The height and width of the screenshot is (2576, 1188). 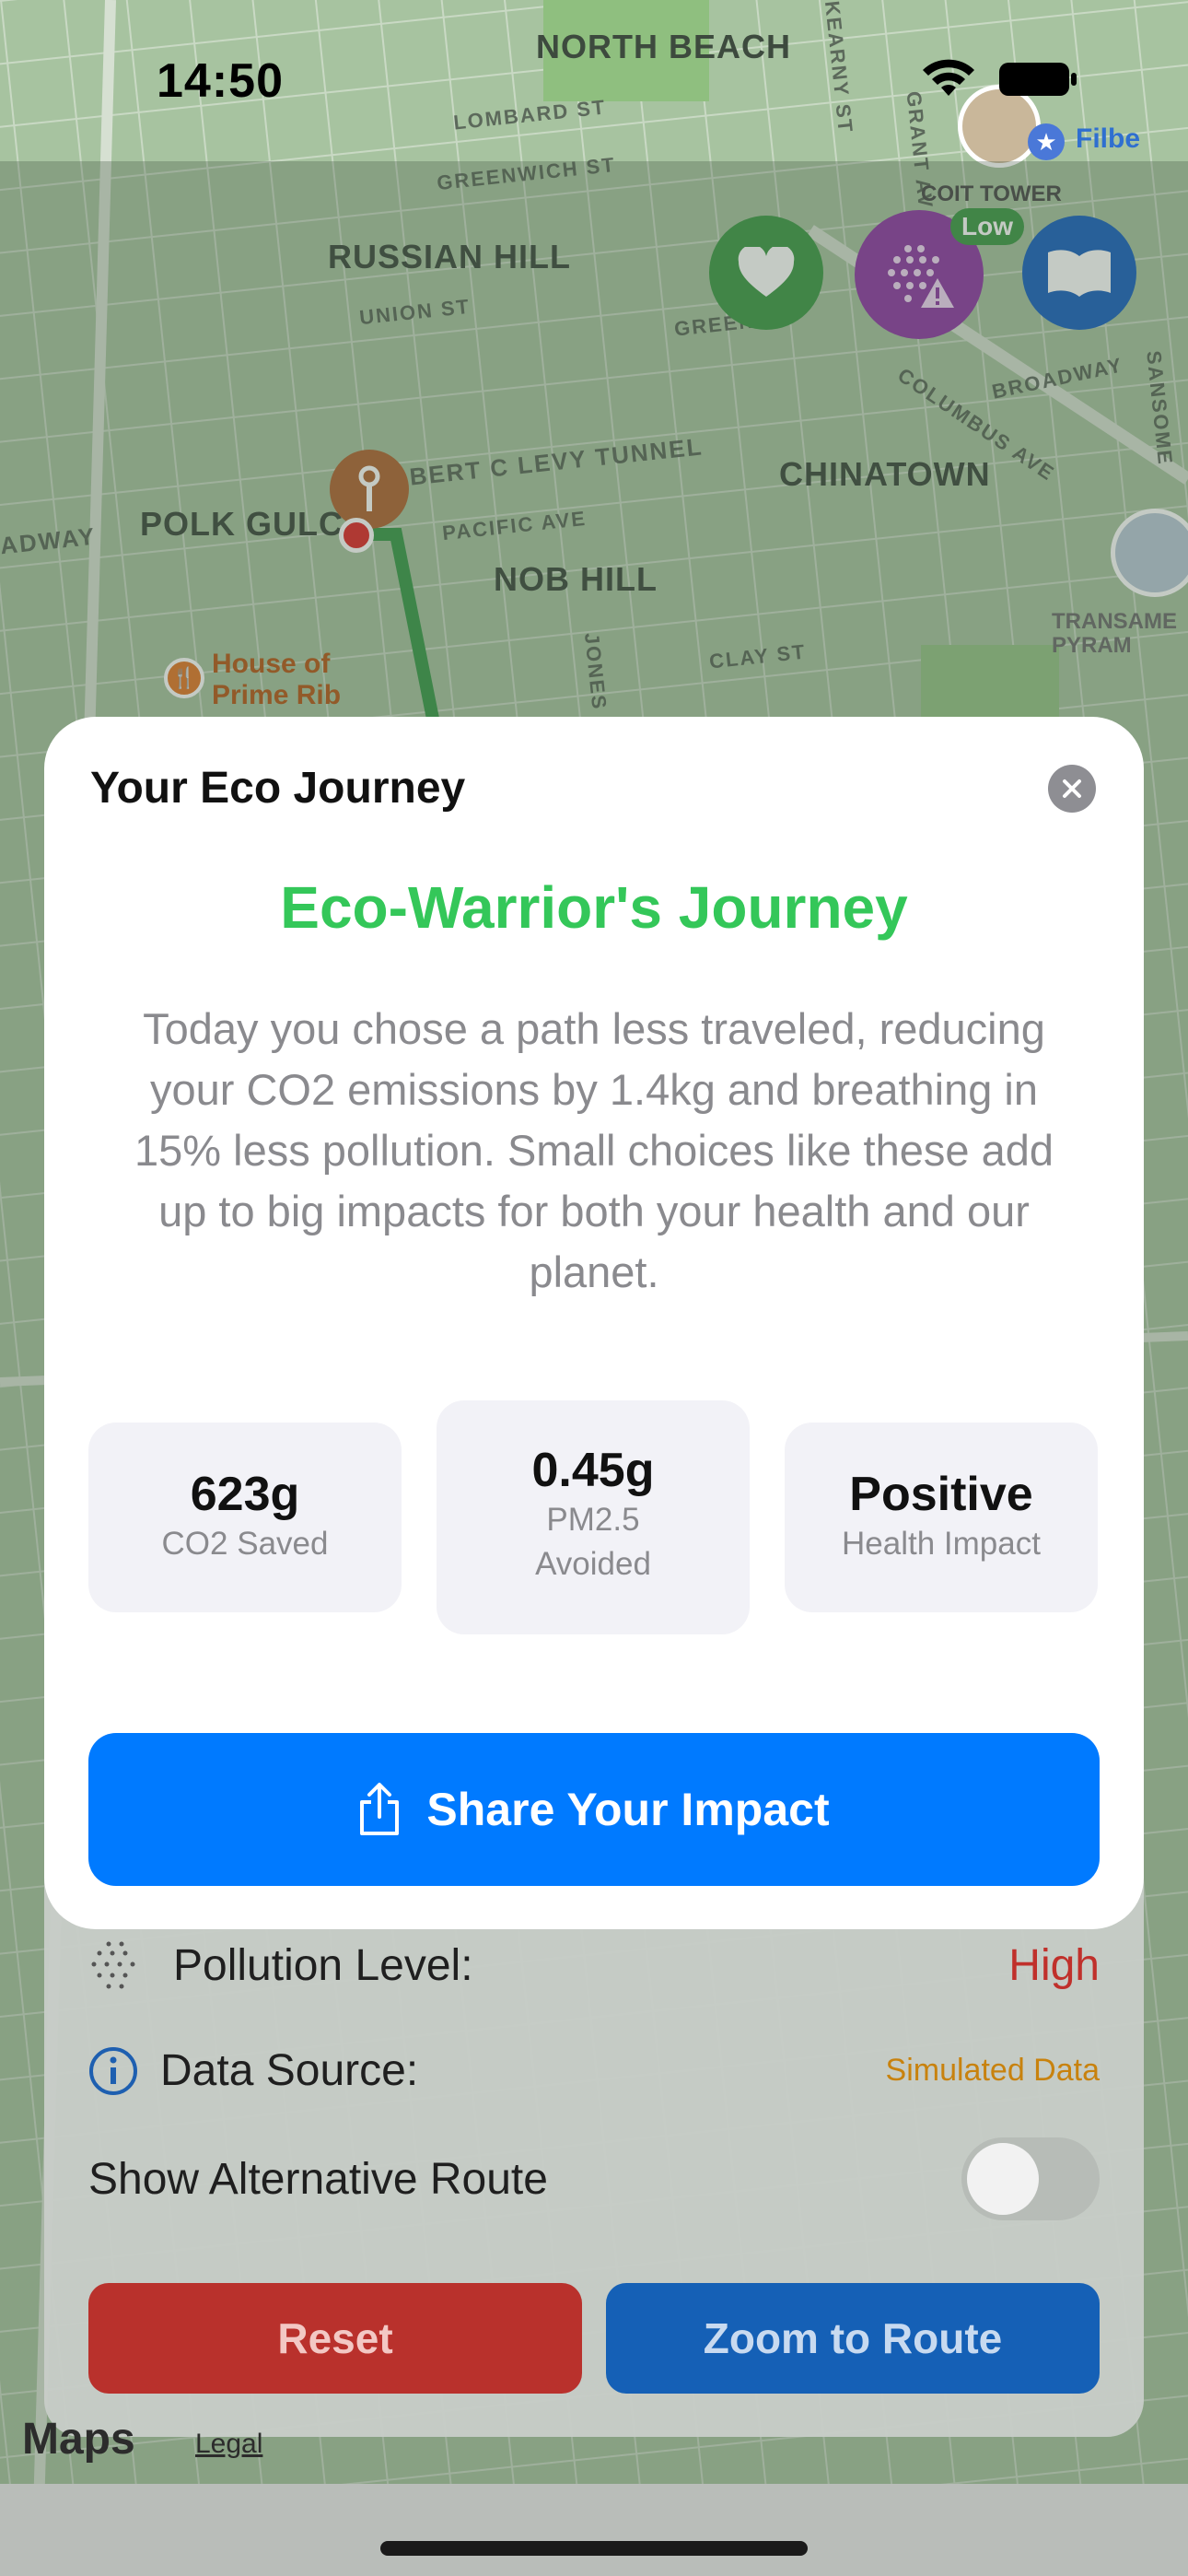 I want to click on particulates-icon, so click(x=113, y=1965).